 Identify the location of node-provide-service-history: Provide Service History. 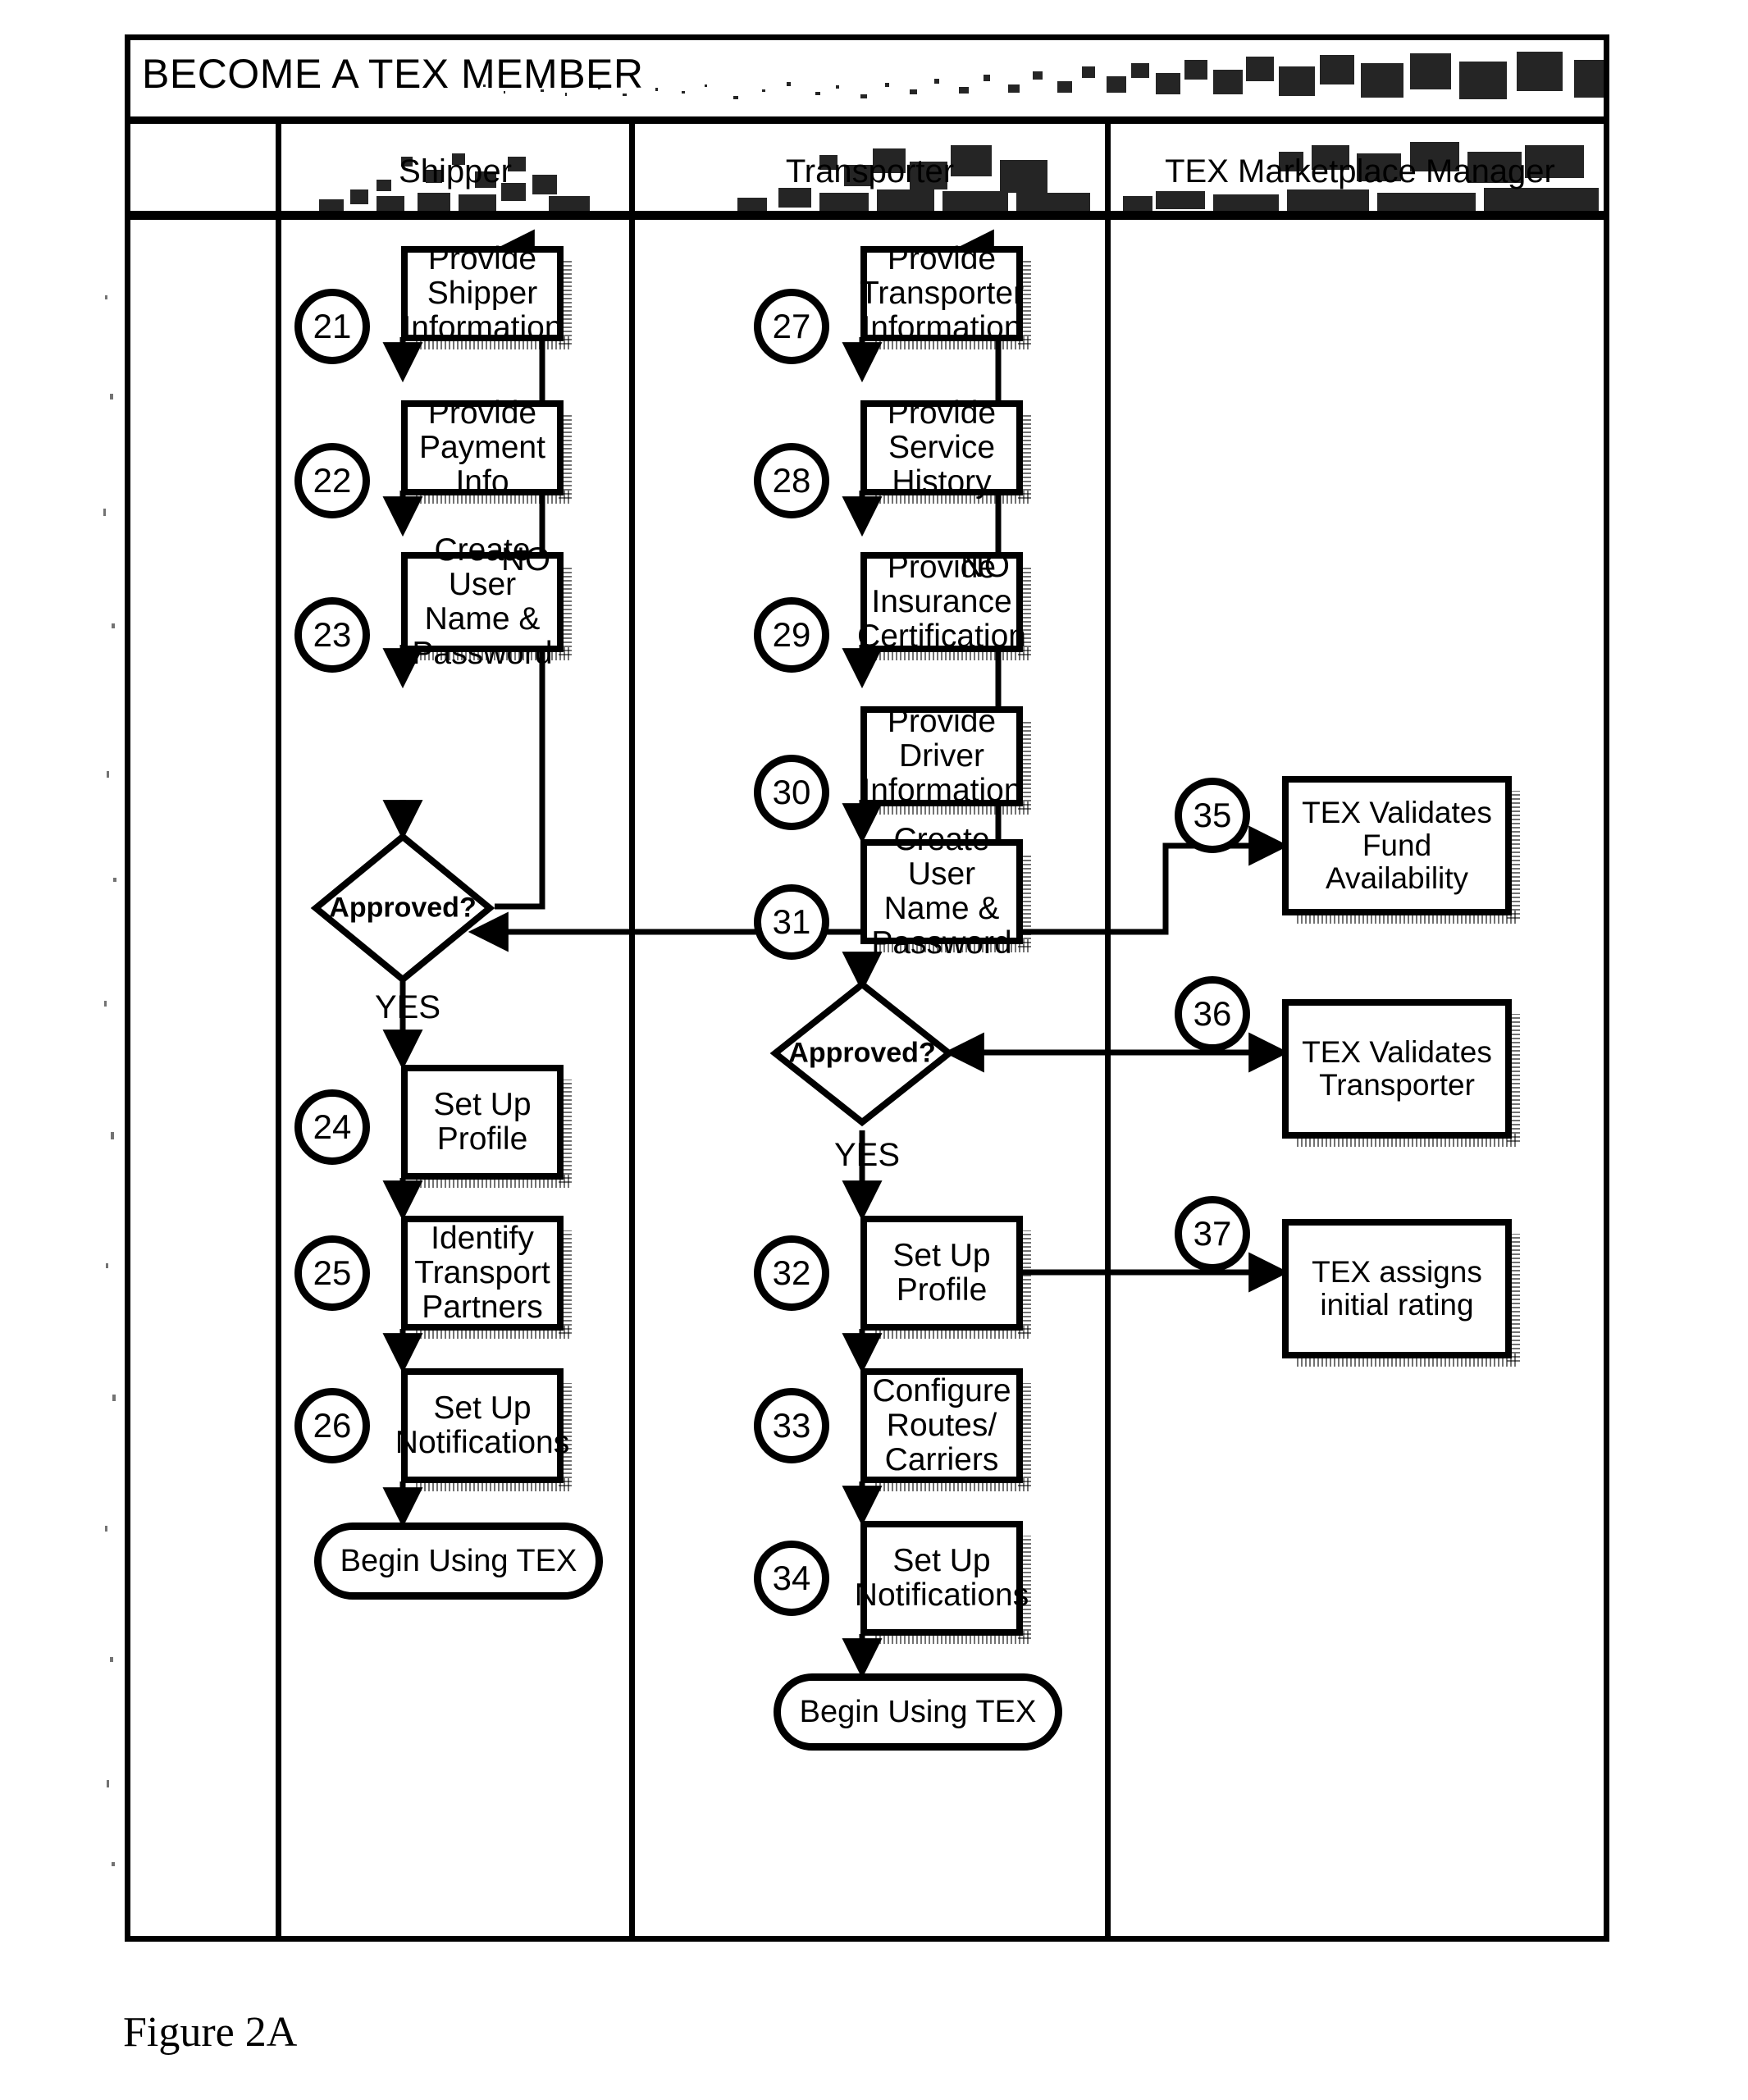
(945, 450).